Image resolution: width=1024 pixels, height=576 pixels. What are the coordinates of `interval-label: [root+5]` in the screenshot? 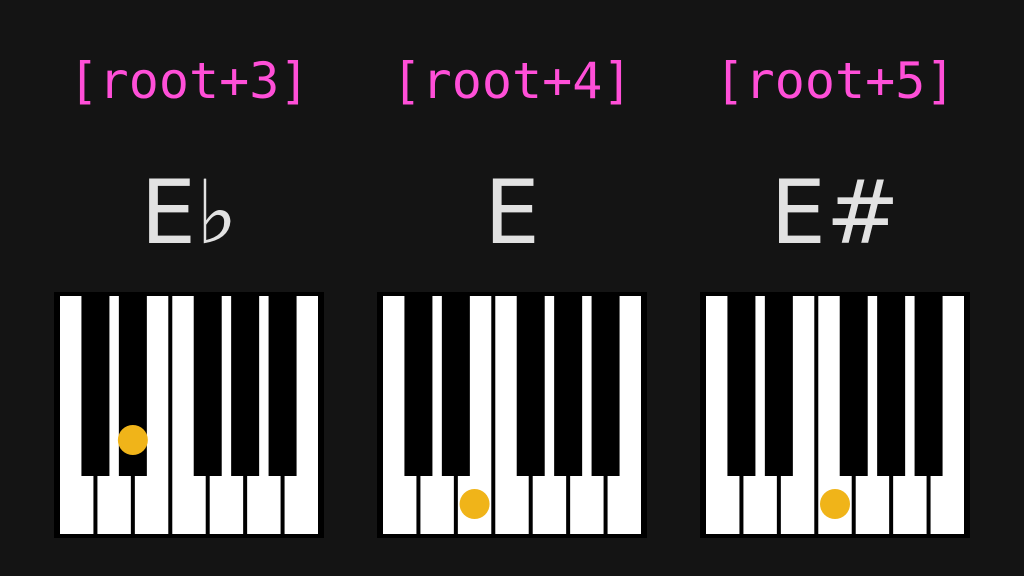 It's located at (835, 81).